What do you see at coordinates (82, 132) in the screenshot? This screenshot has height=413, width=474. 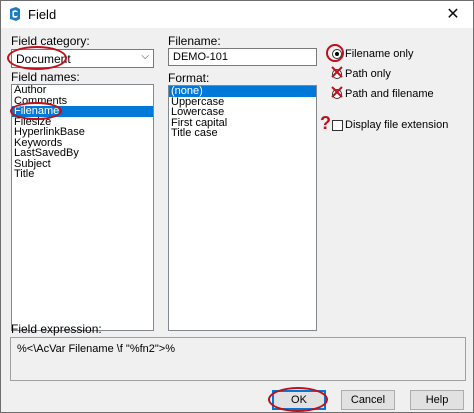 I see `field-name-list-item: HyperlinkBase` at bounding box center [82, 132].